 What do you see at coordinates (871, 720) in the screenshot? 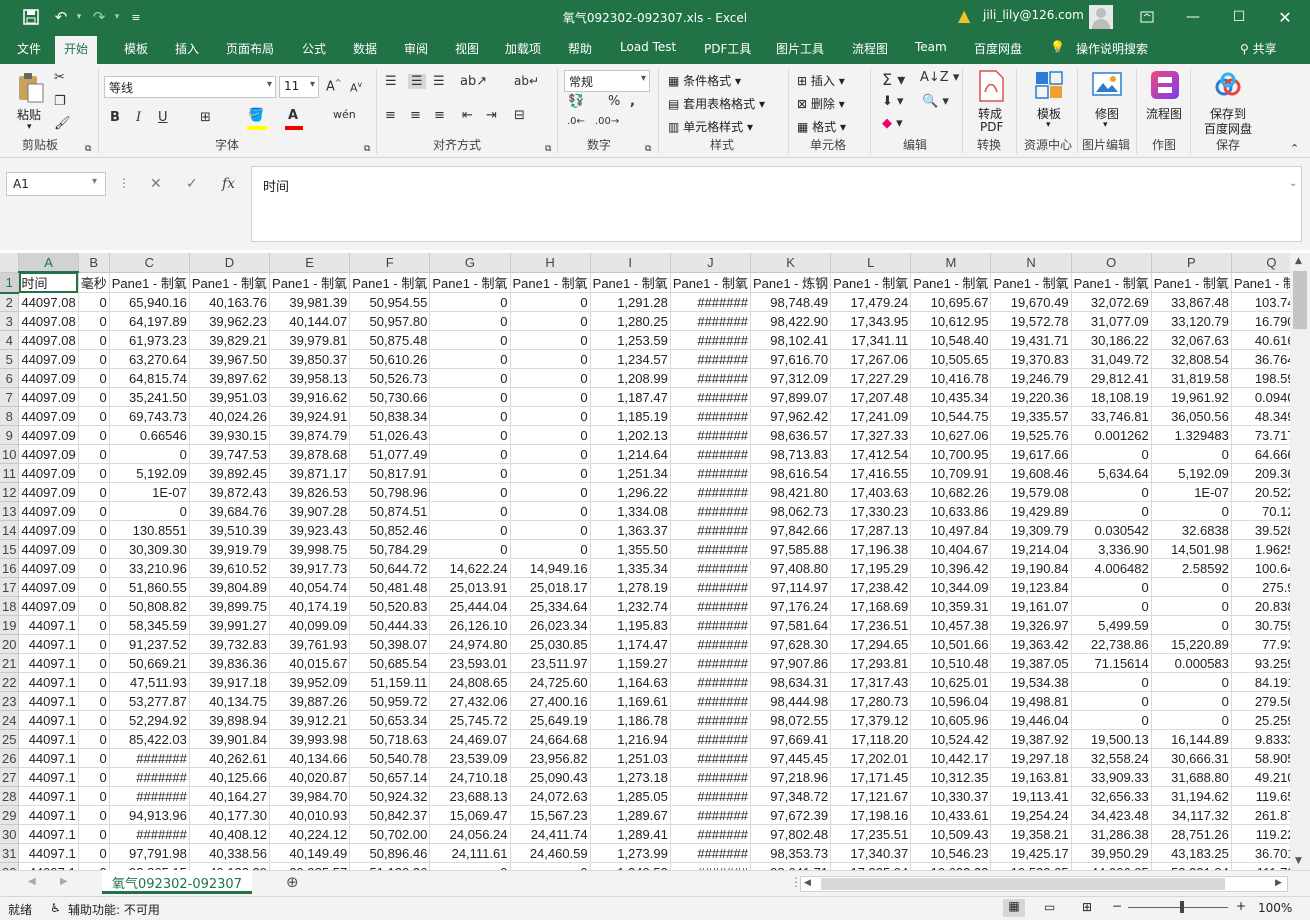
I see `cell: 17,379.12` at bounding box center [871, 720].